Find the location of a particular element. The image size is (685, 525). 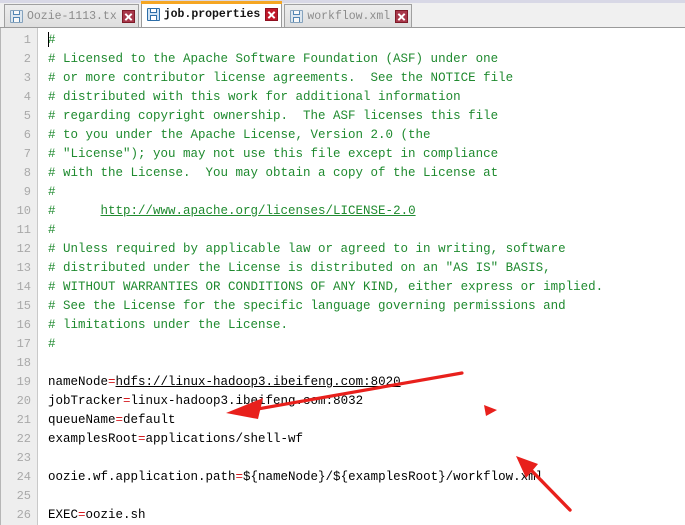

line-number: 18 is located at coordinates (23, 363).